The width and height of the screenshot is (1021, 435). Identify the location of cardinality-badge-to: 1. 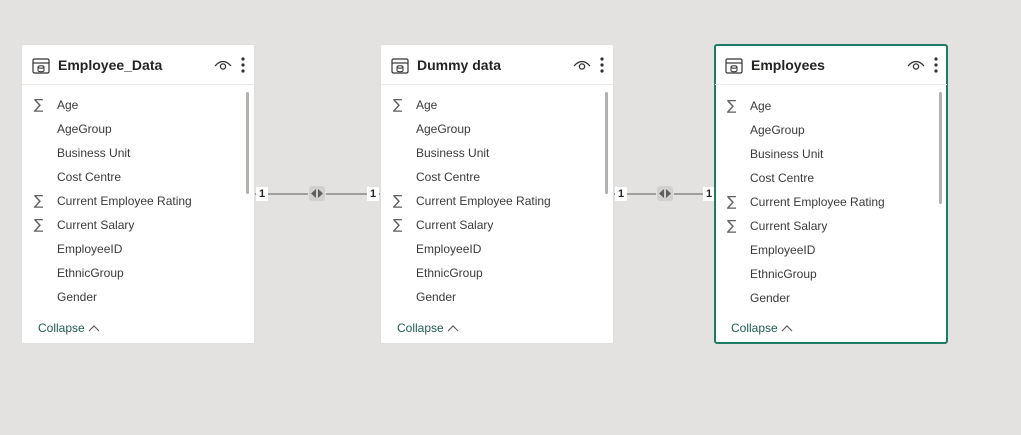
(373, 194).